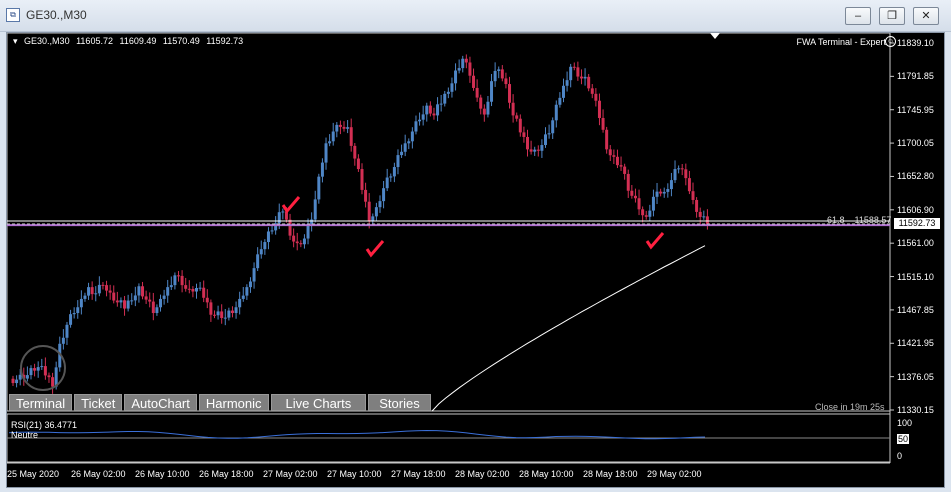  I want to click on shift-marker-icon, so click(715, 36).